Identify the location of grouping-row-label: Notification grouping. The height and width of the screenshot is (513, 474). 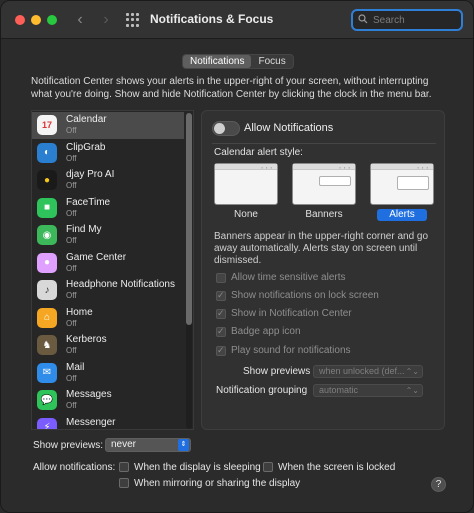
(262, 390).